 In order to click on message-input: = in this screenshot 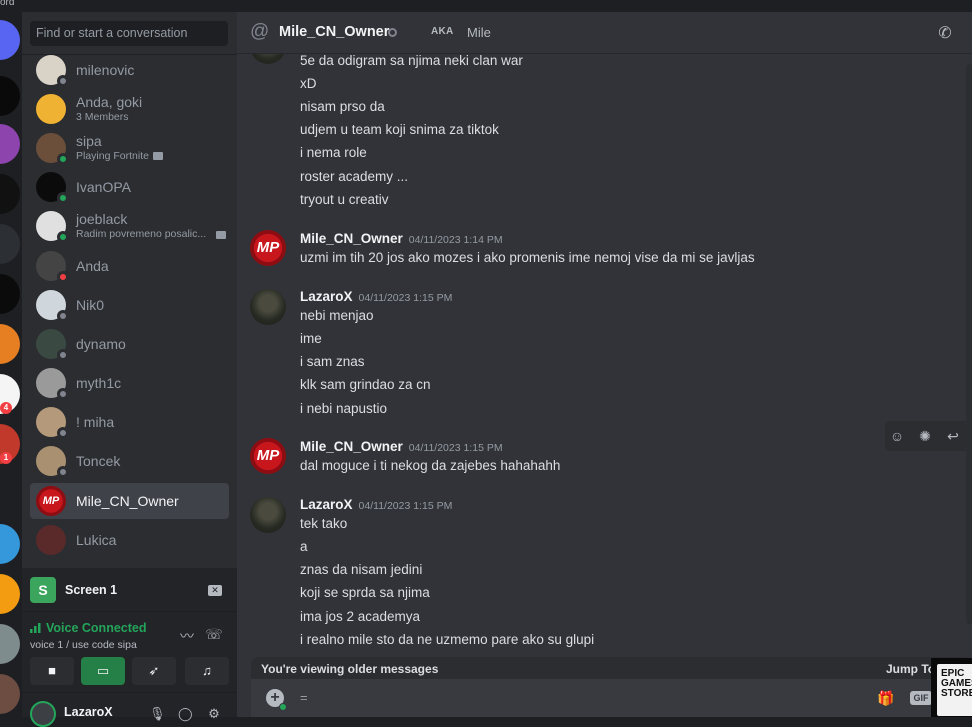, I will do `click(304, 697)`.